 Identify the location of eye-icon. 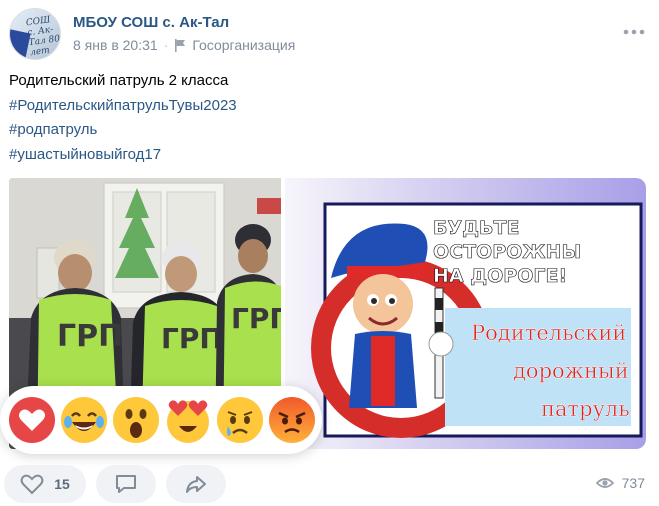
(604, 483).